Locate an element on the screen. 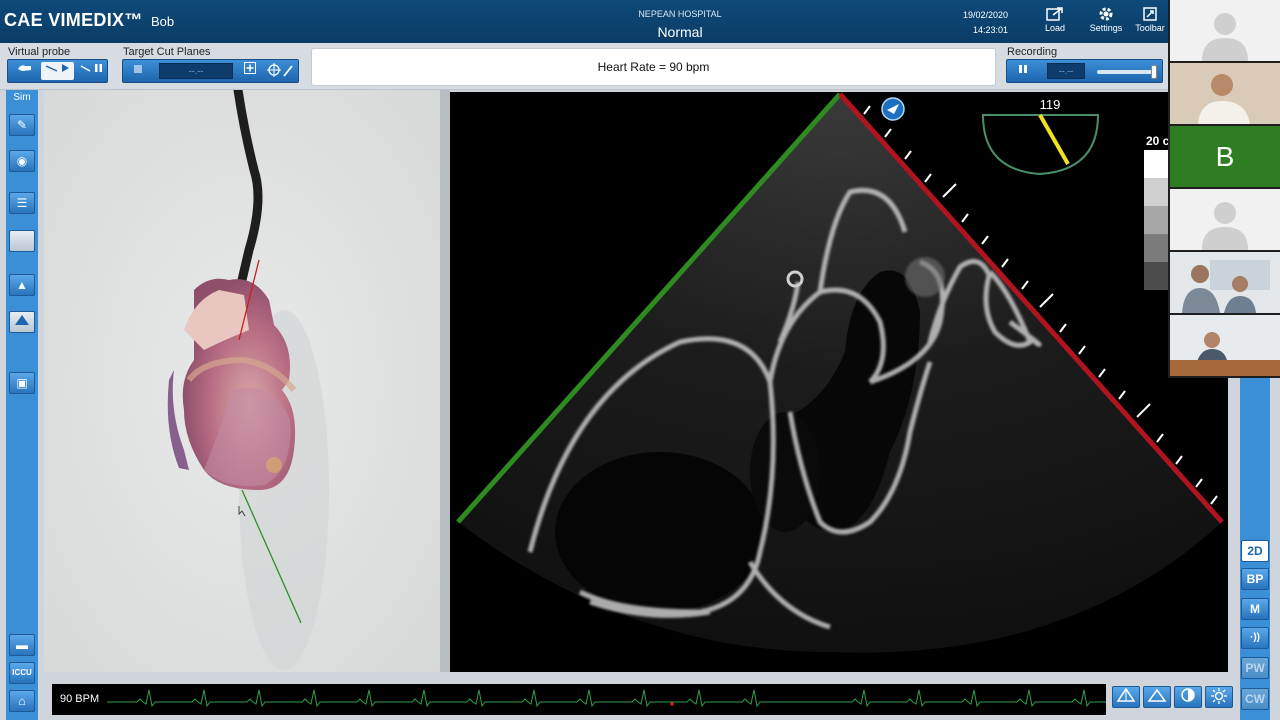 This screenshot has width=1280, height=720. mode-pw-button: PW is located at coordinates (1255, 668).